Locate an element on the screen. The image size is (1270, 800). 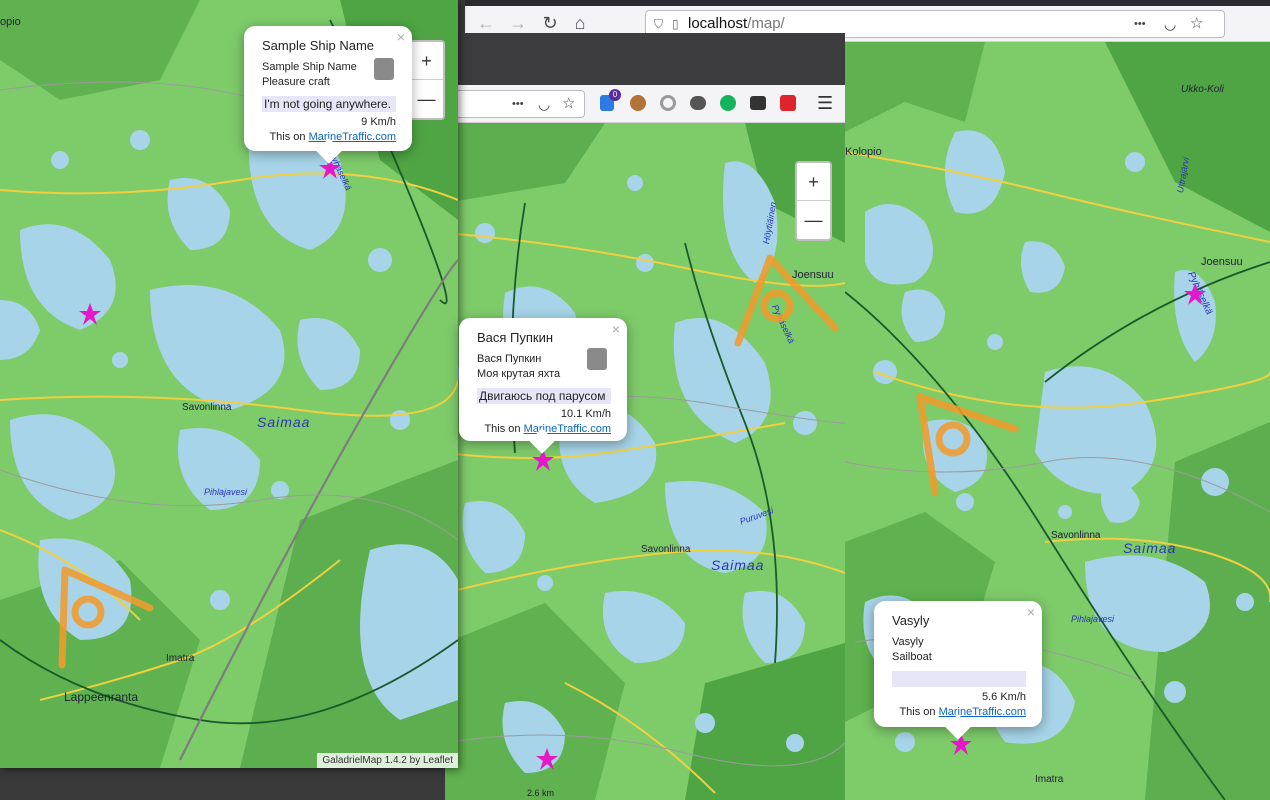
browser-middle-titlebar is located at coordinates (645, 59).